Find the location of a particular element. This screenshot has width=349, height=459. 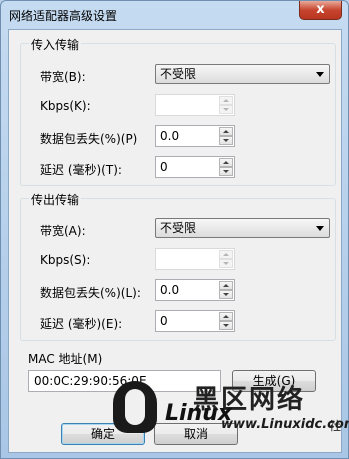

outbound-packet-loss-up-button is located at coordinates (226, 285).